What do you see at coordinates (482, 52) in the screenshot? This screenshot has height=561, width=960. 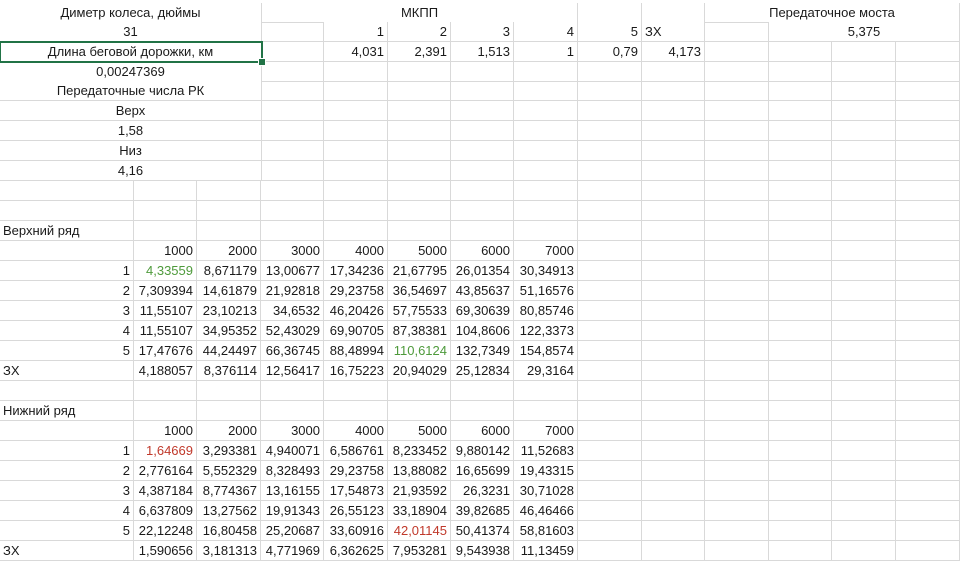 I see `cell-e3: 1,513` at bounding box center [482, 52].